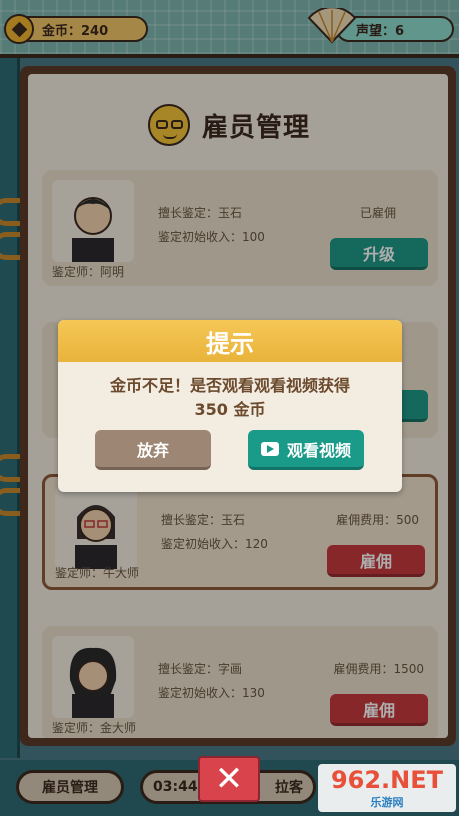 The height and width of the screenshot is (816, 459). What do you see at coordinates (387, 802) in the screenshot?
I see `watermark-subtitle: 乐游网` at bounding box center [387, 802].